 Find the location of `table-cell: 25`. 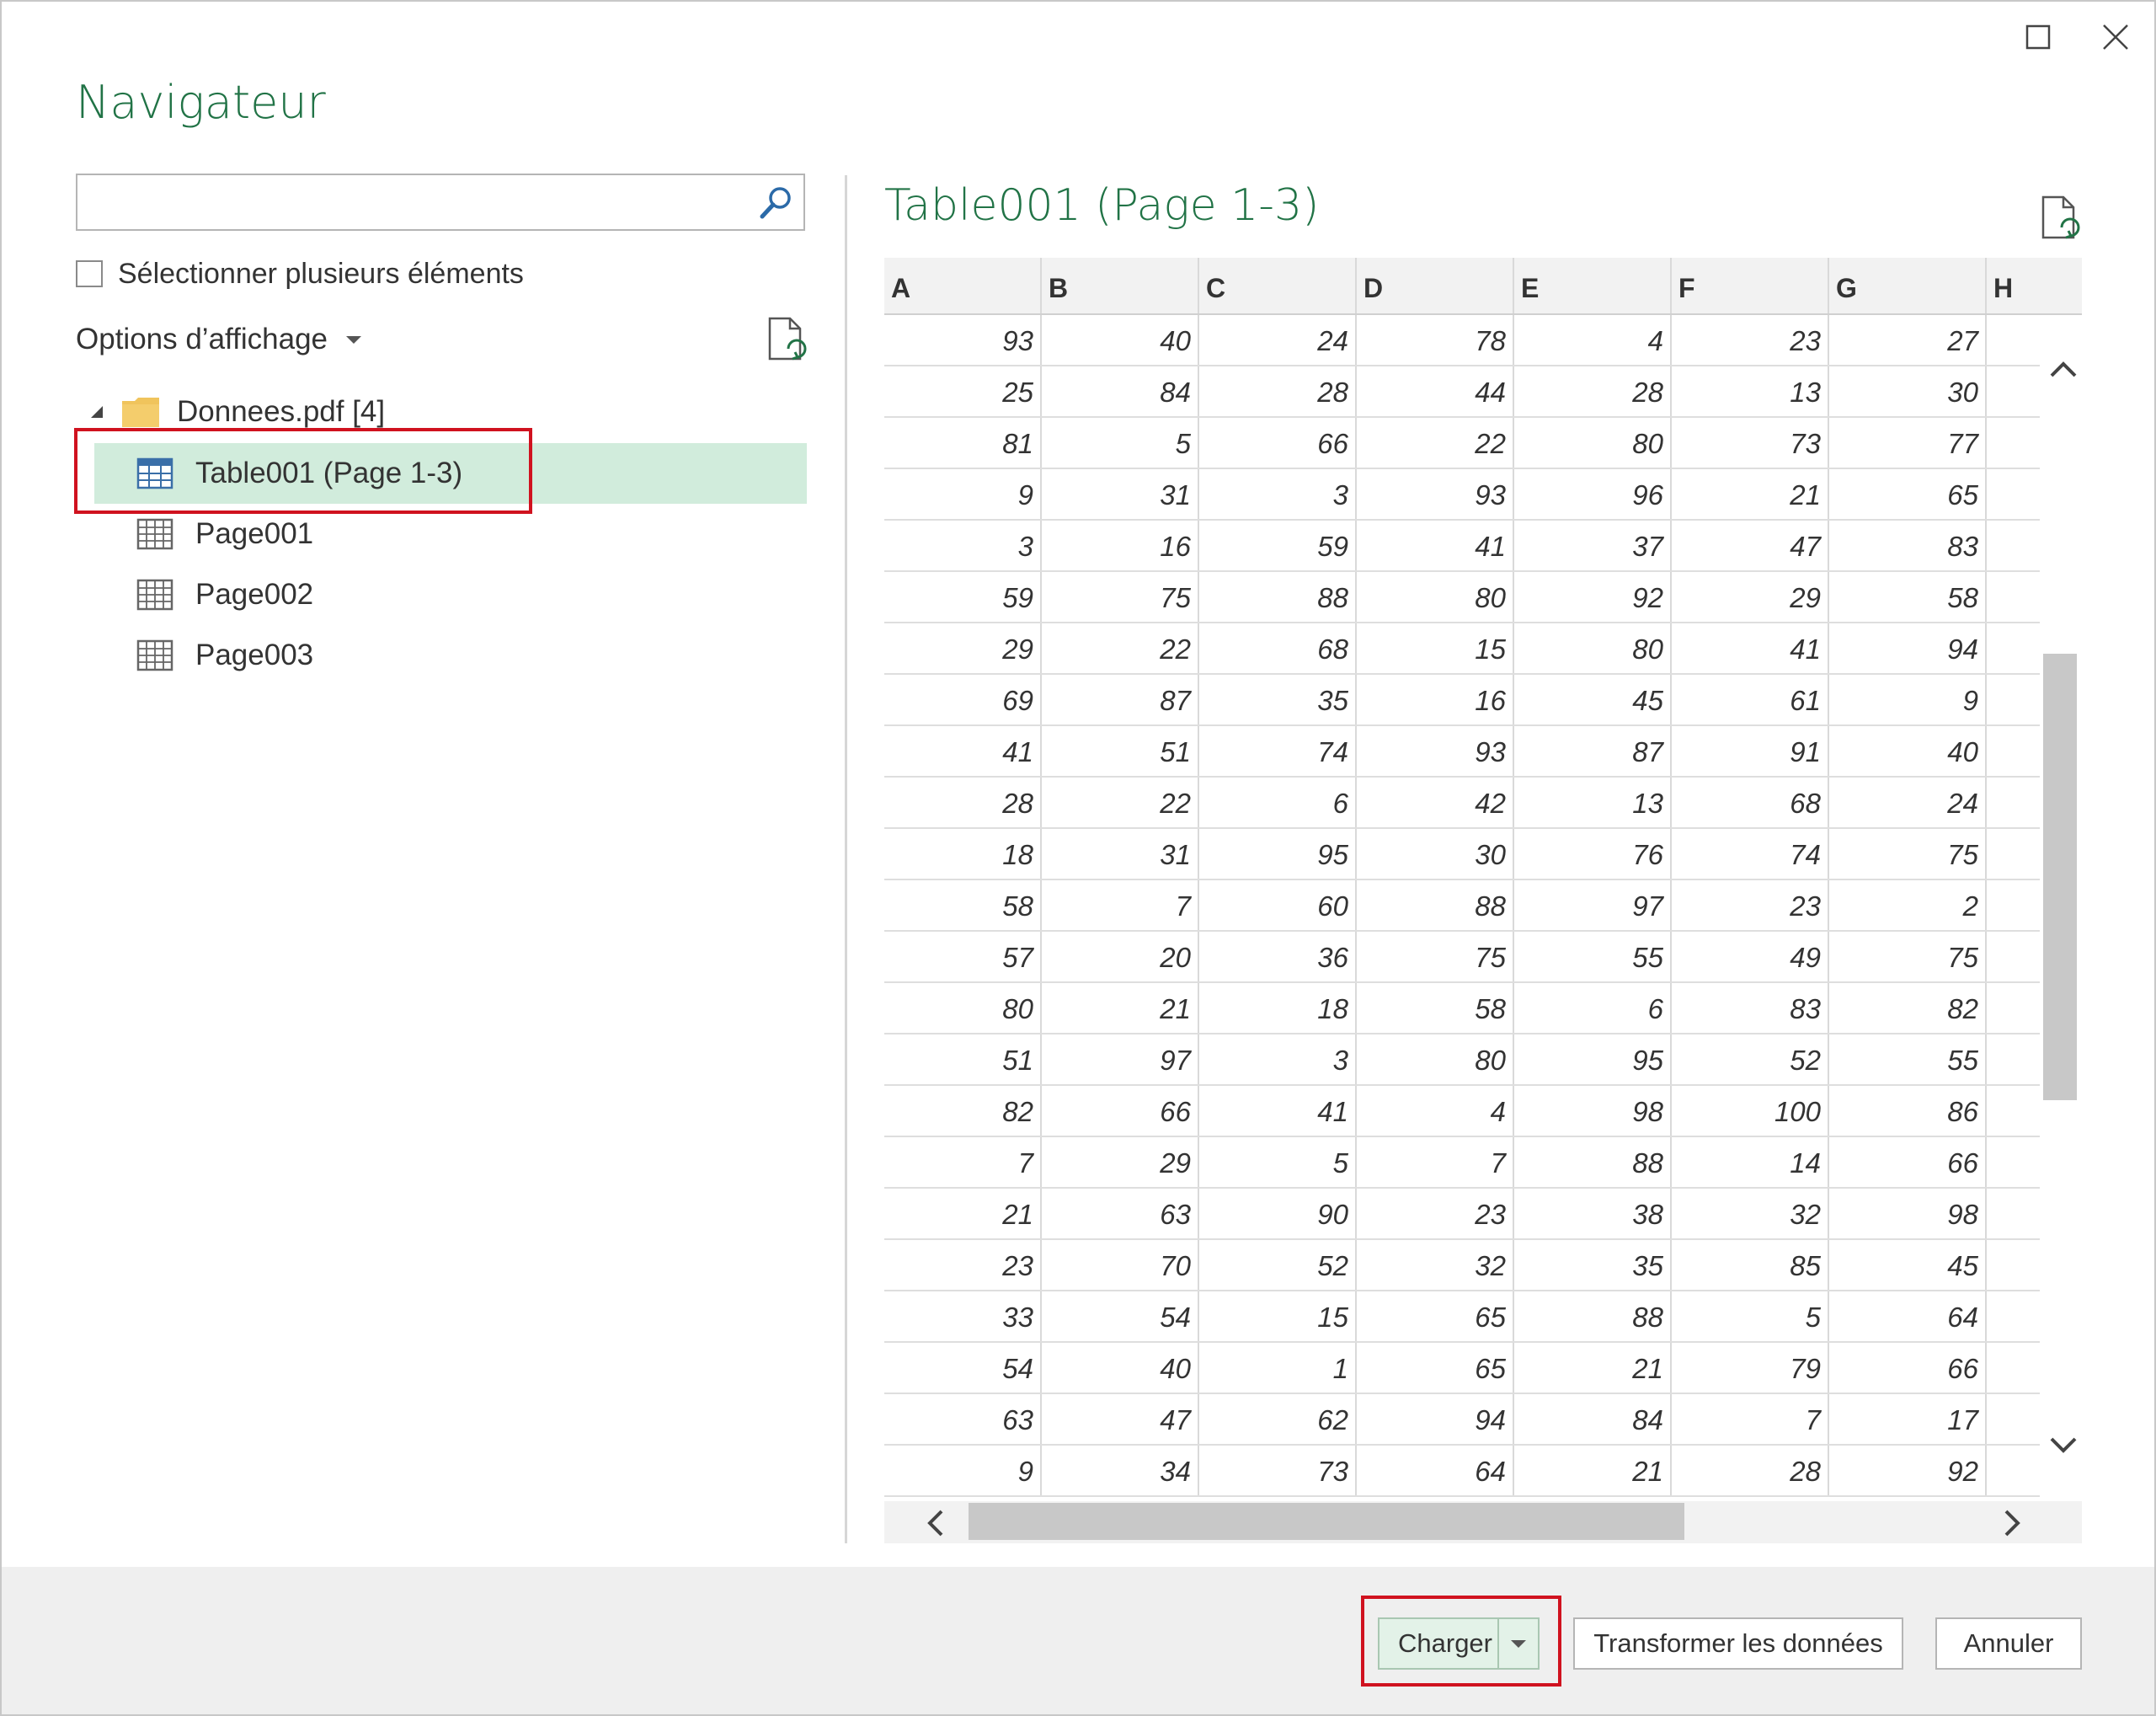

table-cell: 25 is located at coordinates (963, 391).